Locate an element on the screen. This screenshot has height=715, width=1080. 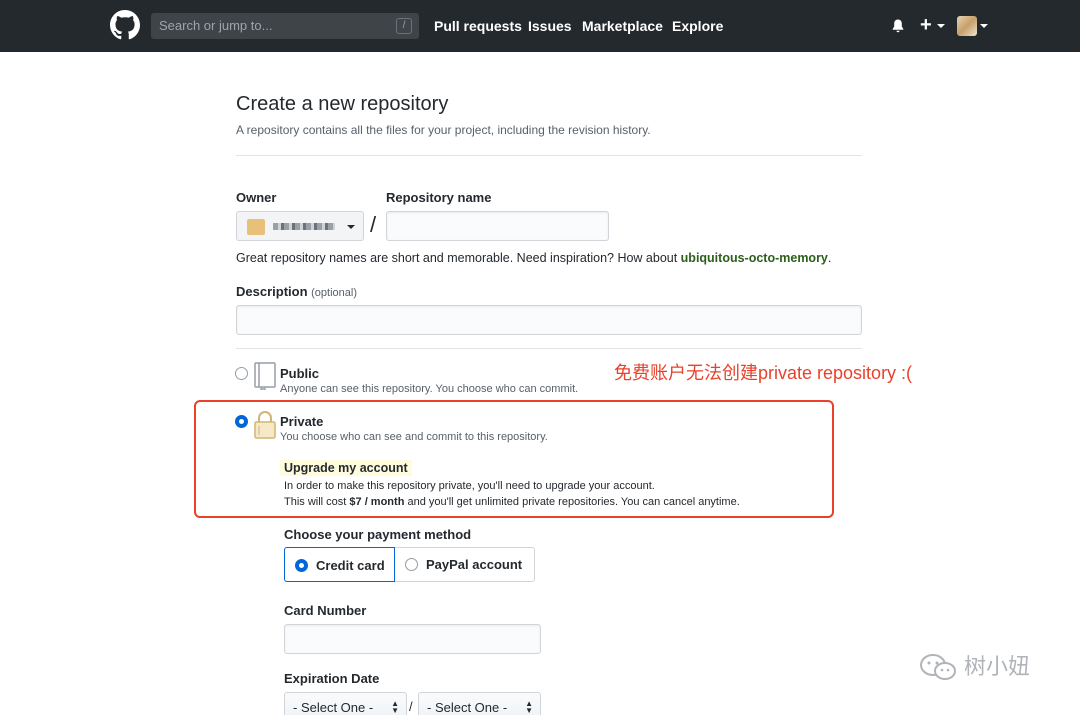
private-title: Private is located at coordinates (302, 421).